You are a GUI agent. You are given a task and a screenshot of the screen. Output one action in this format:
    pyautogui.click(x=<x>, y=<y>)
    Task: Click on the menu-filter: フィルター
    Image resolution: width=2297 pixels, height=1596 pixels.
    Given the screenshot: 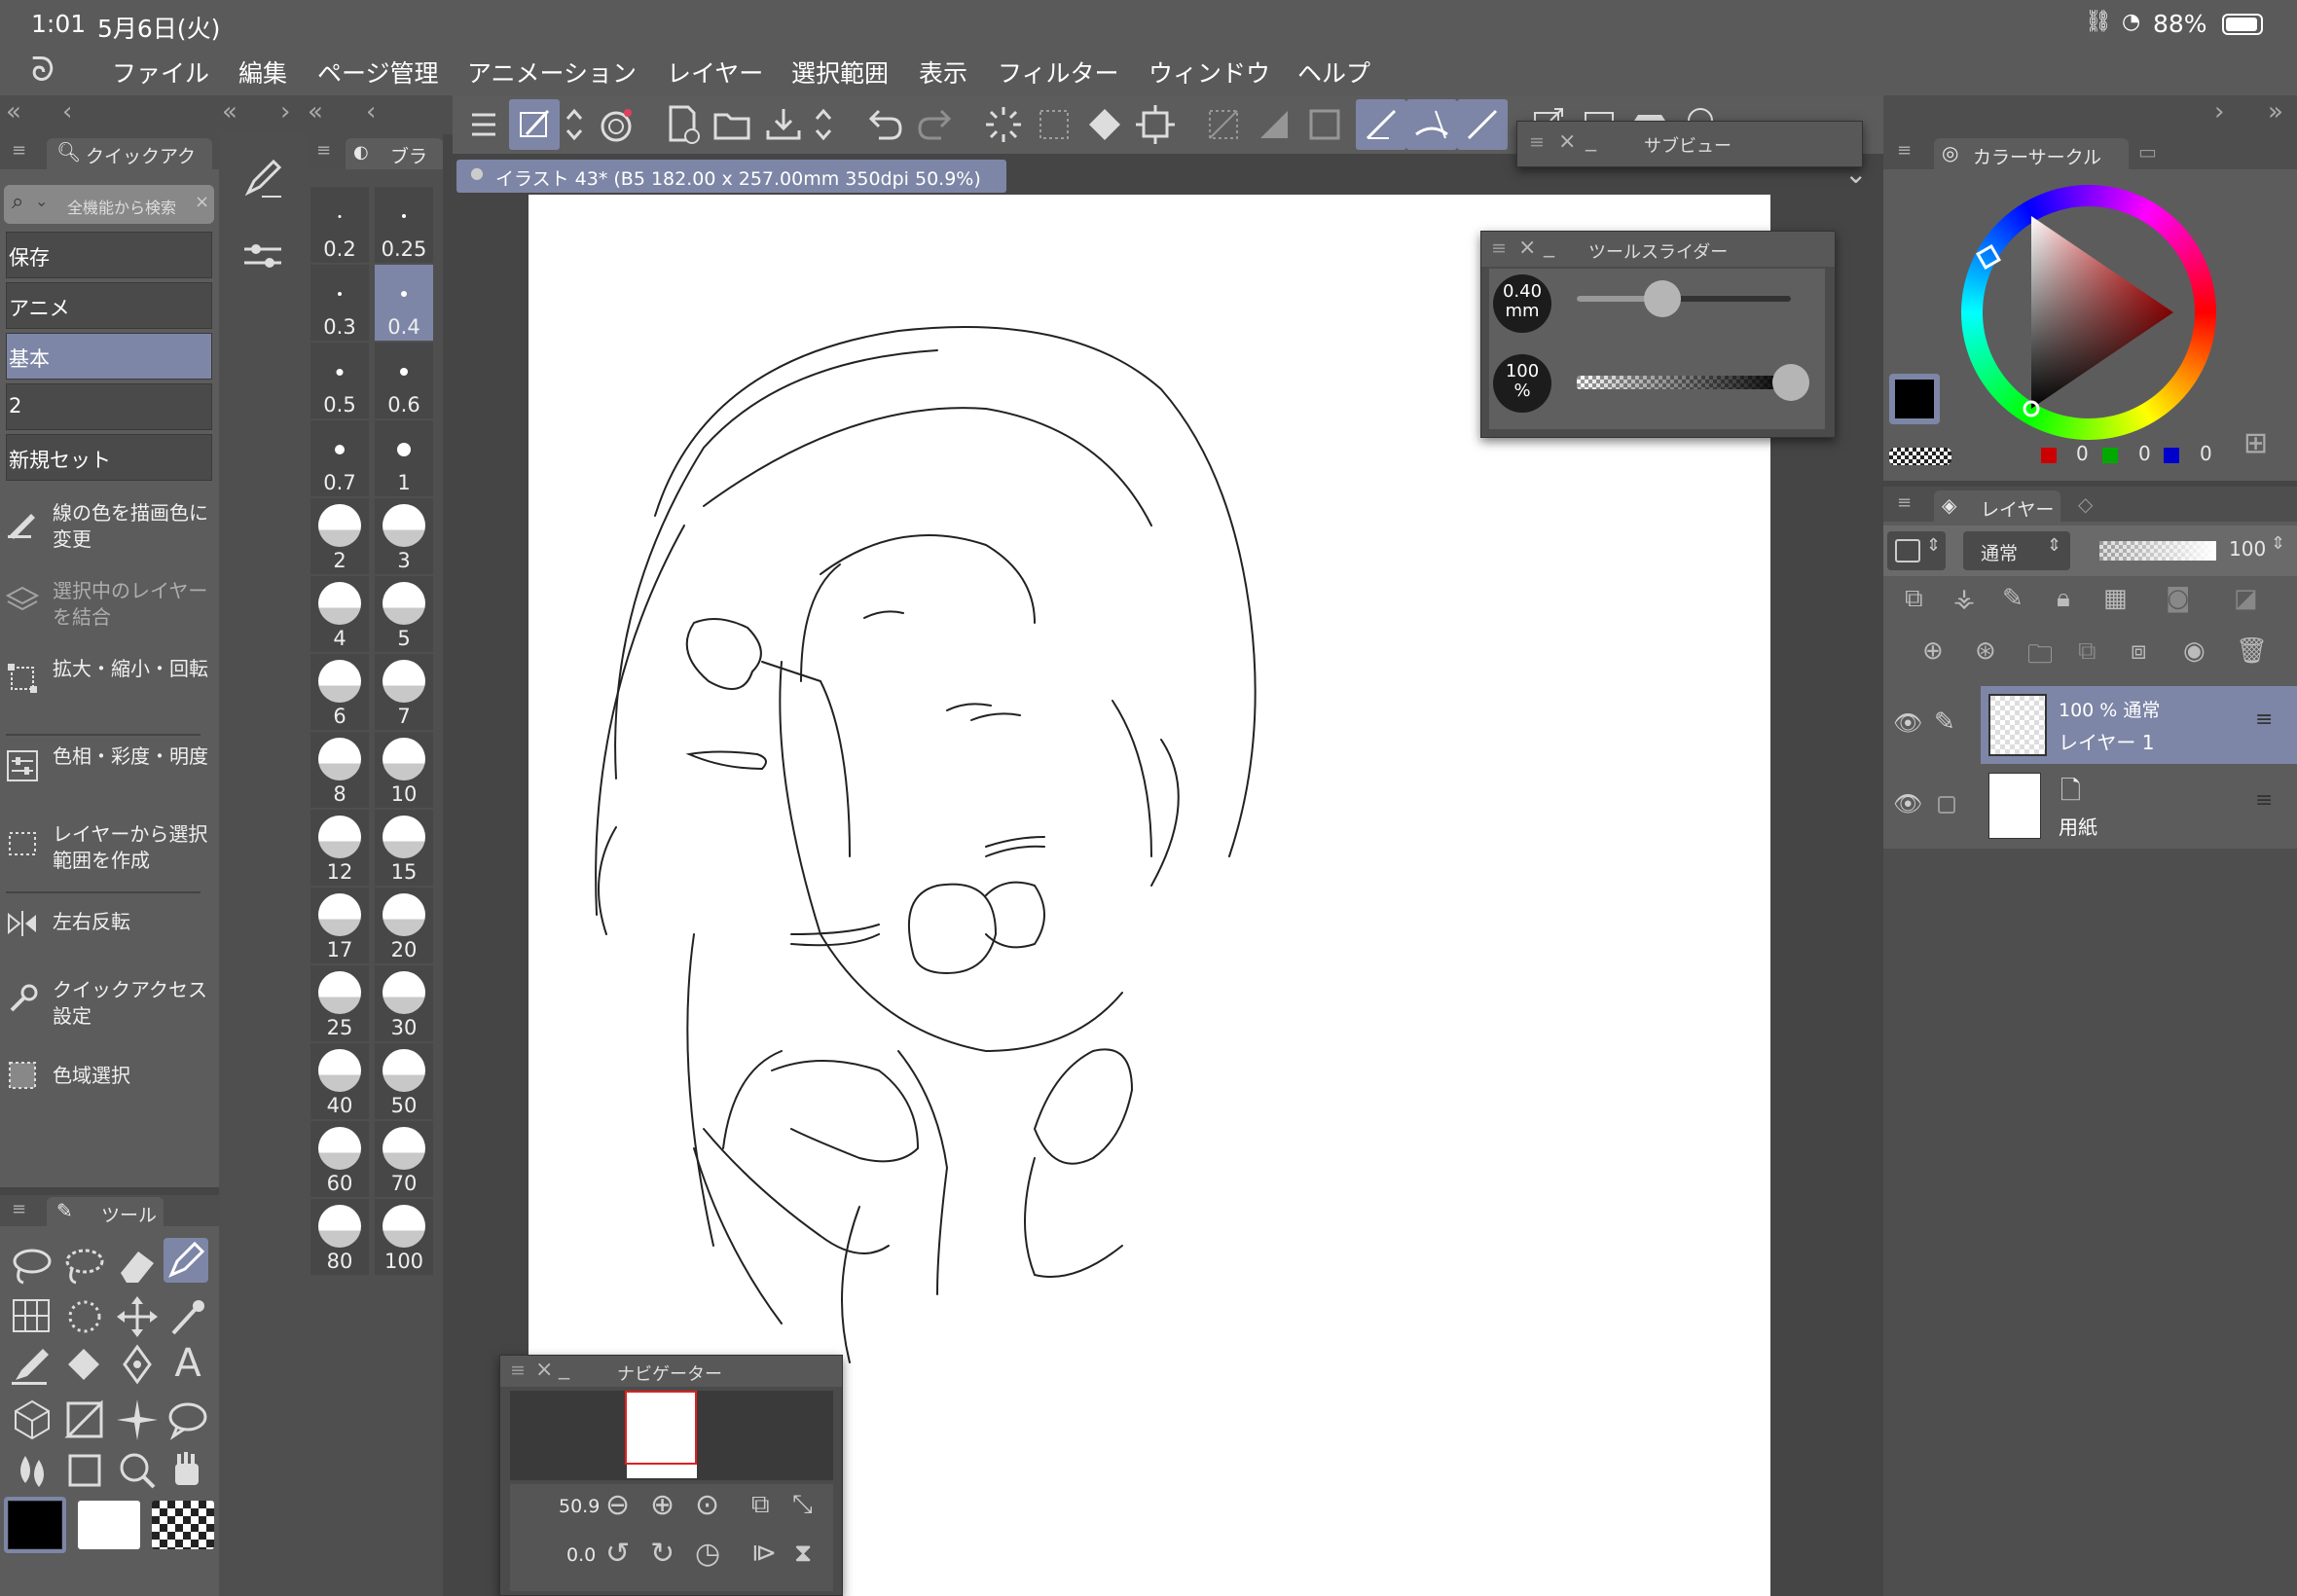 What is the action you would take?
    pyautogui.click(x=1058, y=72)
    